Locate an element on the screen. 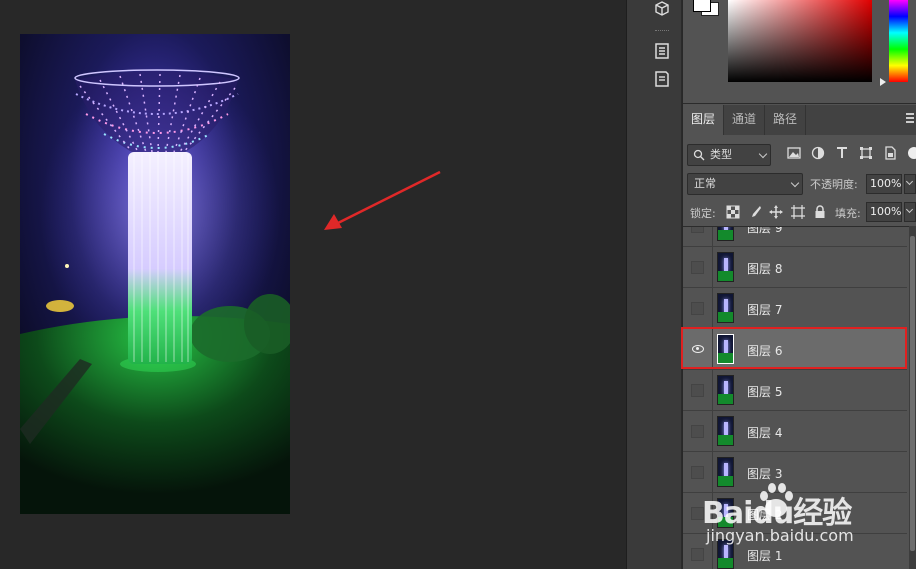 The width and height of the screenshot is (916, 569). layer-row: 图层 5 is located at coordinates (795, 390).